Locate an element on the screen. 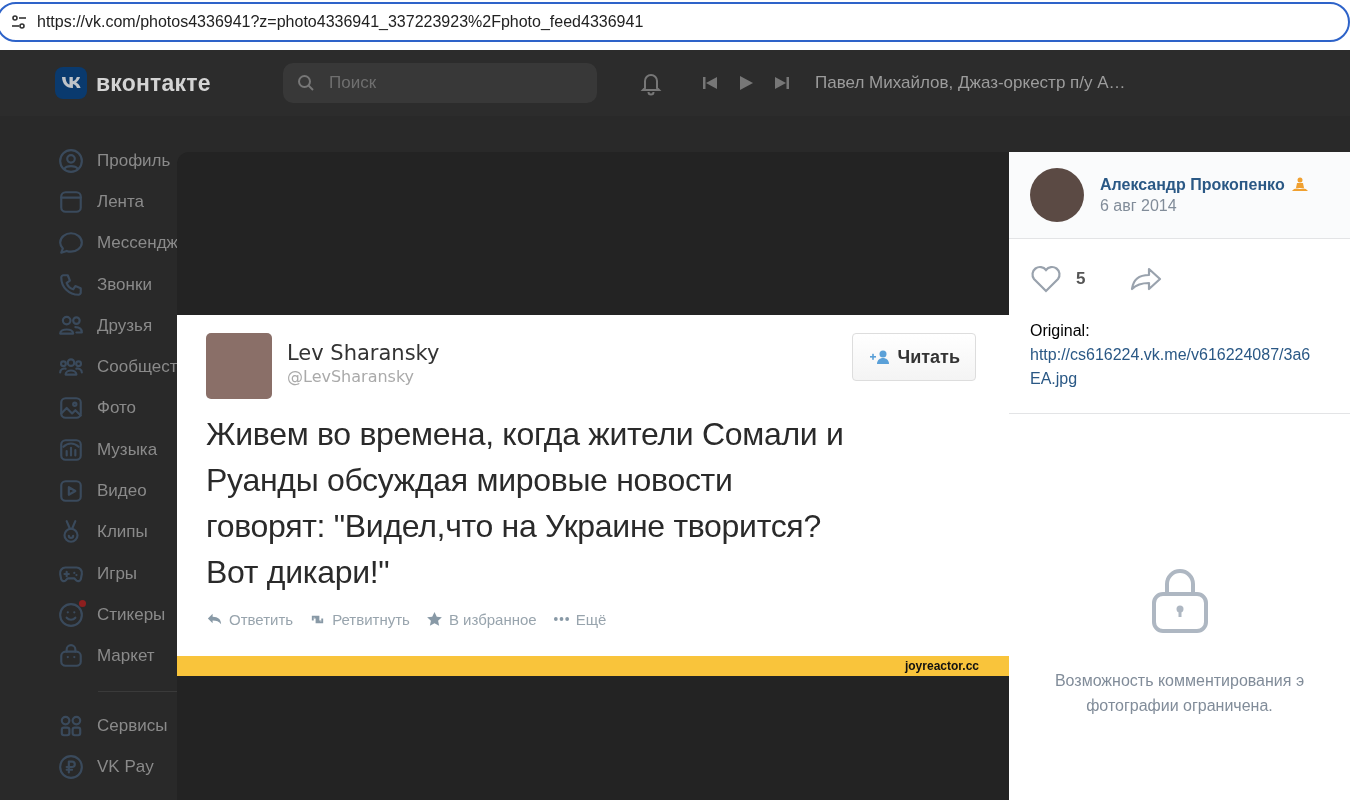 Image resolution: width=1350 pixels, height=800 pixels. tweet-author-name: Lev Sharansky is located at coordinates (364, 353).